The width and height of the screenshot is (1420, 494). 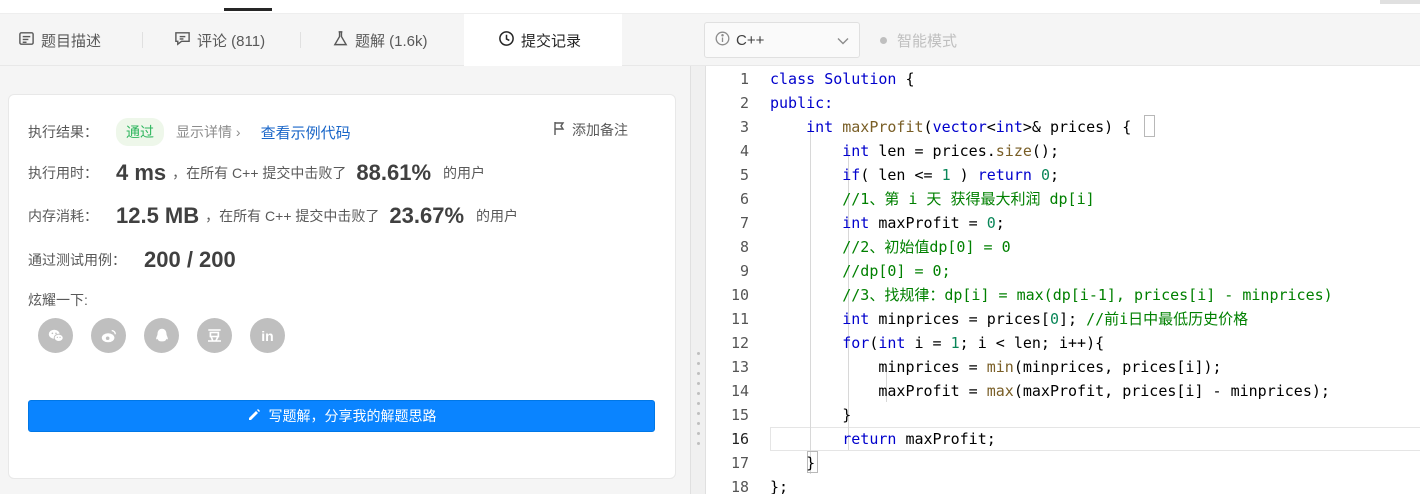 What do you see at coordinates (843, 40) in the screenshot?
I see `chevron-down-icon` at bounding box center [843, 40].